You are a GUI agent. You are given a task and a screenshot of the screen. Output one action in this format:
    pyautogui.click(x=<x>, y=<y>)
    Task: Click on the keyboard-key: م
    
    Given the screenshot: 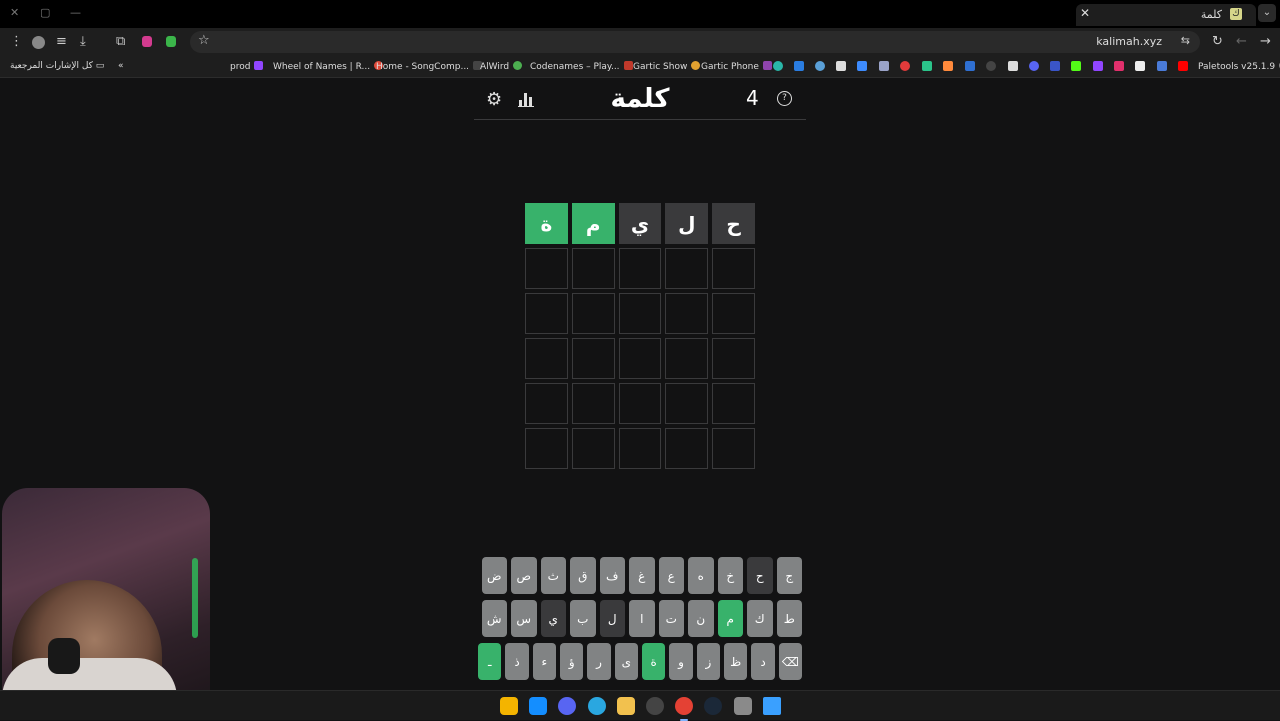 What is the action you would take?
    pyautogui.click(x=730, y=618)
    